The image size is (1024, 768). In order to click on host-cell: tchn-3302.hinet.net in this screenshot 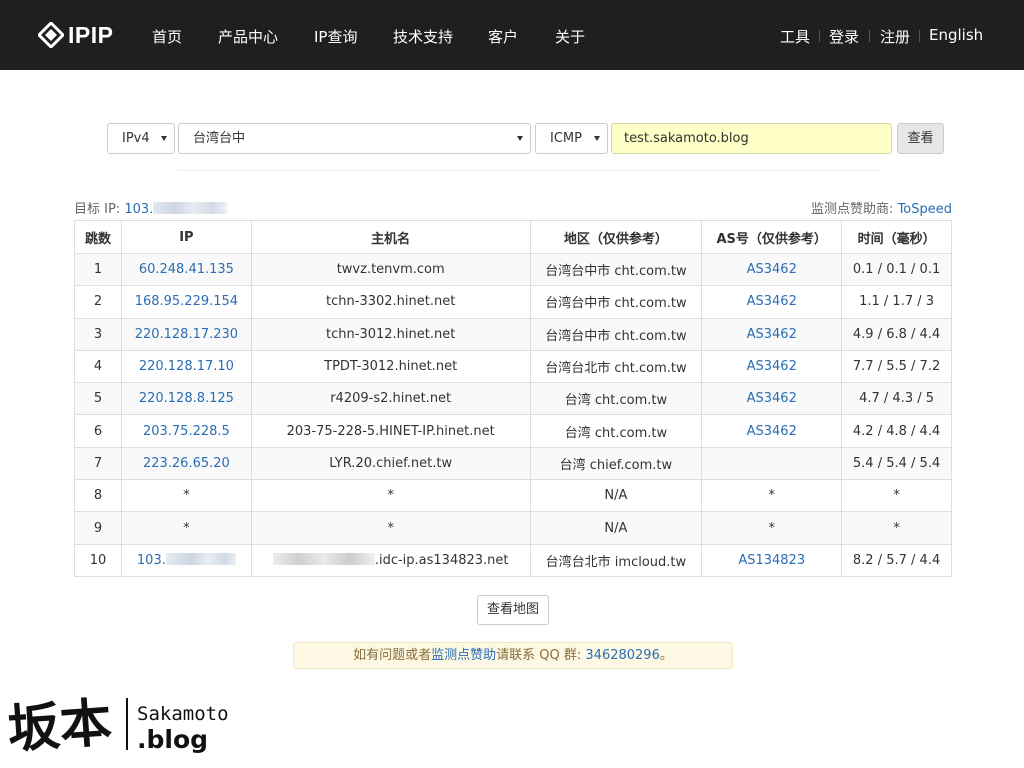, I will do `click(390, 302)`.